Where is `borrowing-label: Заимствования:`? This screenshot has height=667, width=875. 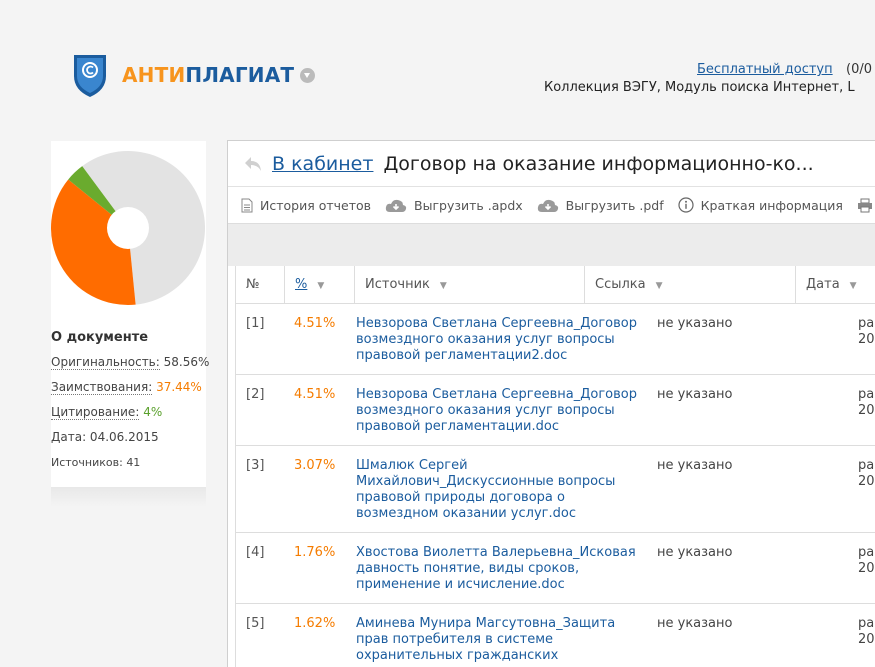 borrowing-label: Заимствования: is located at coordinates (102, 387).